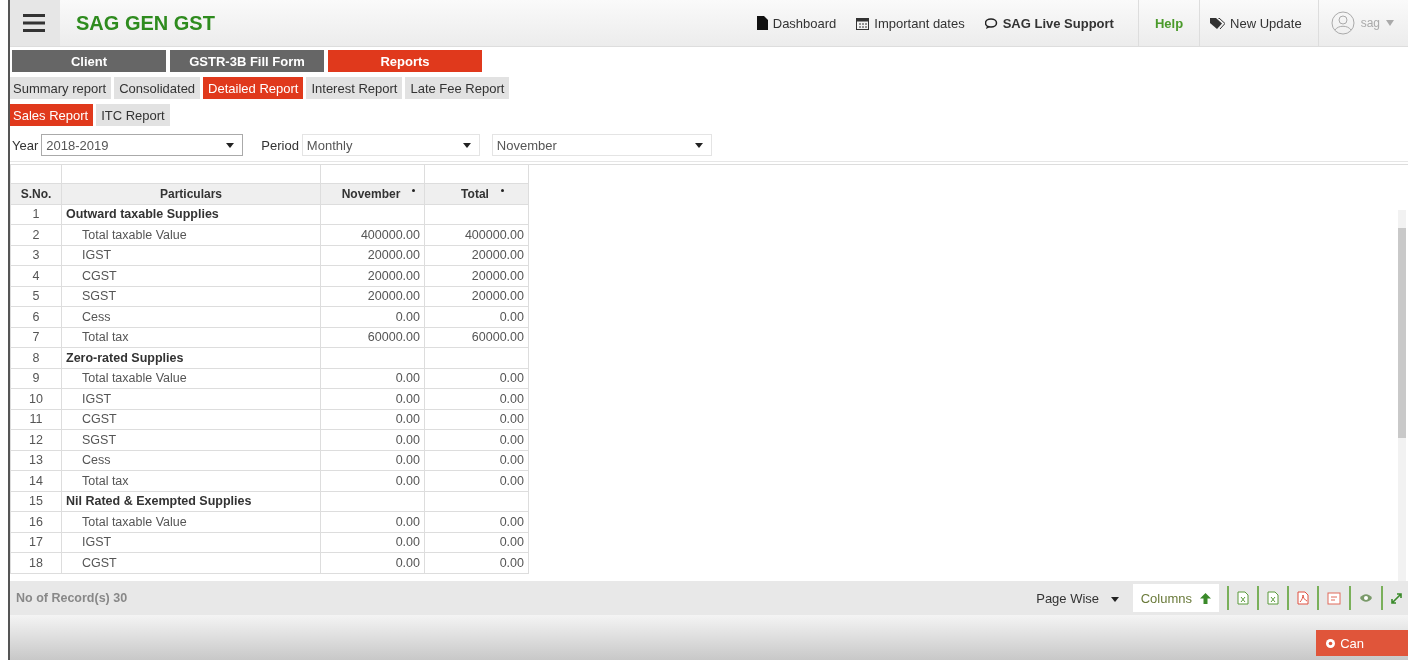 The height and width of the screenshot is (660, 1408). I want to click on arrow-up-icon, so click(1205, 598).